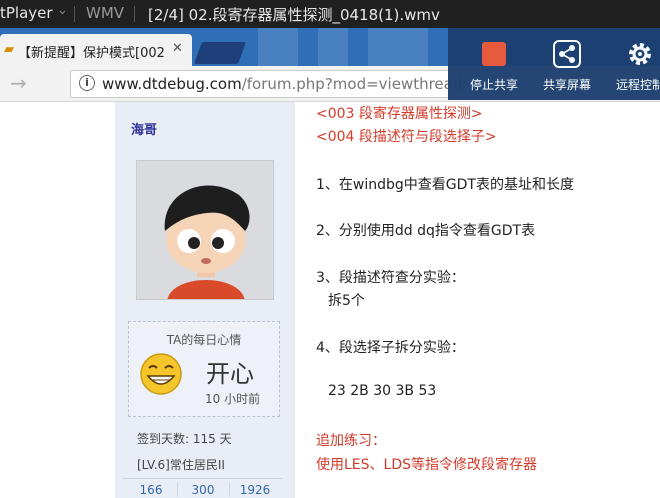  I want to click on new-tab-button, so click(220, 53).